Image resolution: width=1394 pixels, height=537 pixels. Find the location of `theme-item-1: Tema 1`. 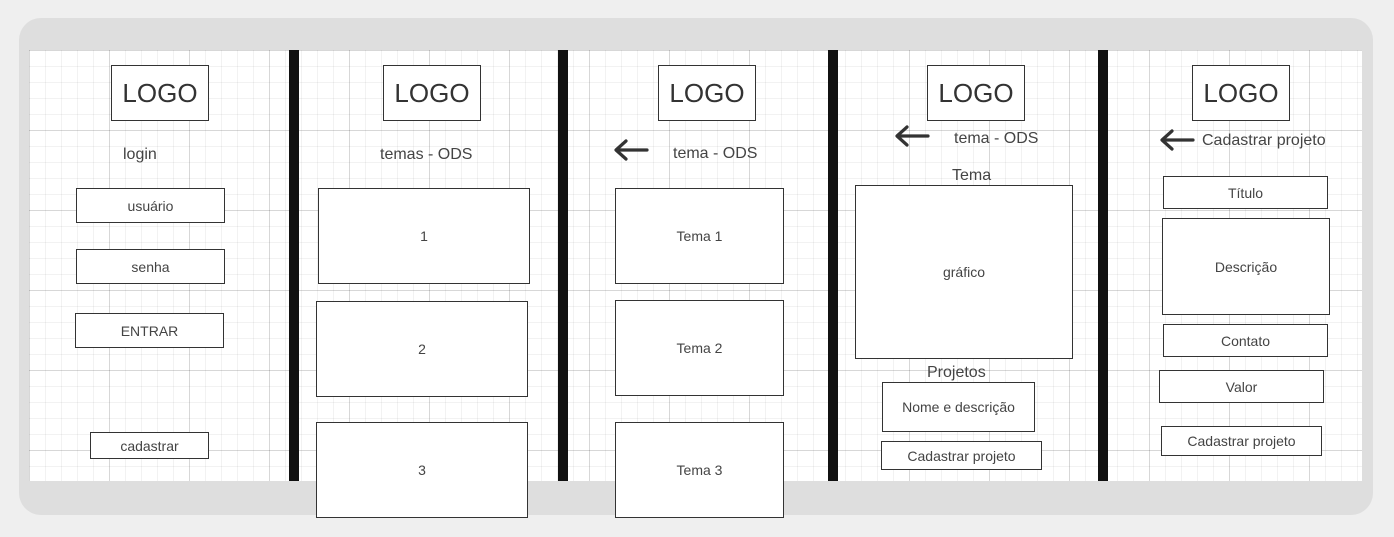

theme-item-1: Tema 1 is located at coordinates (699, 236).